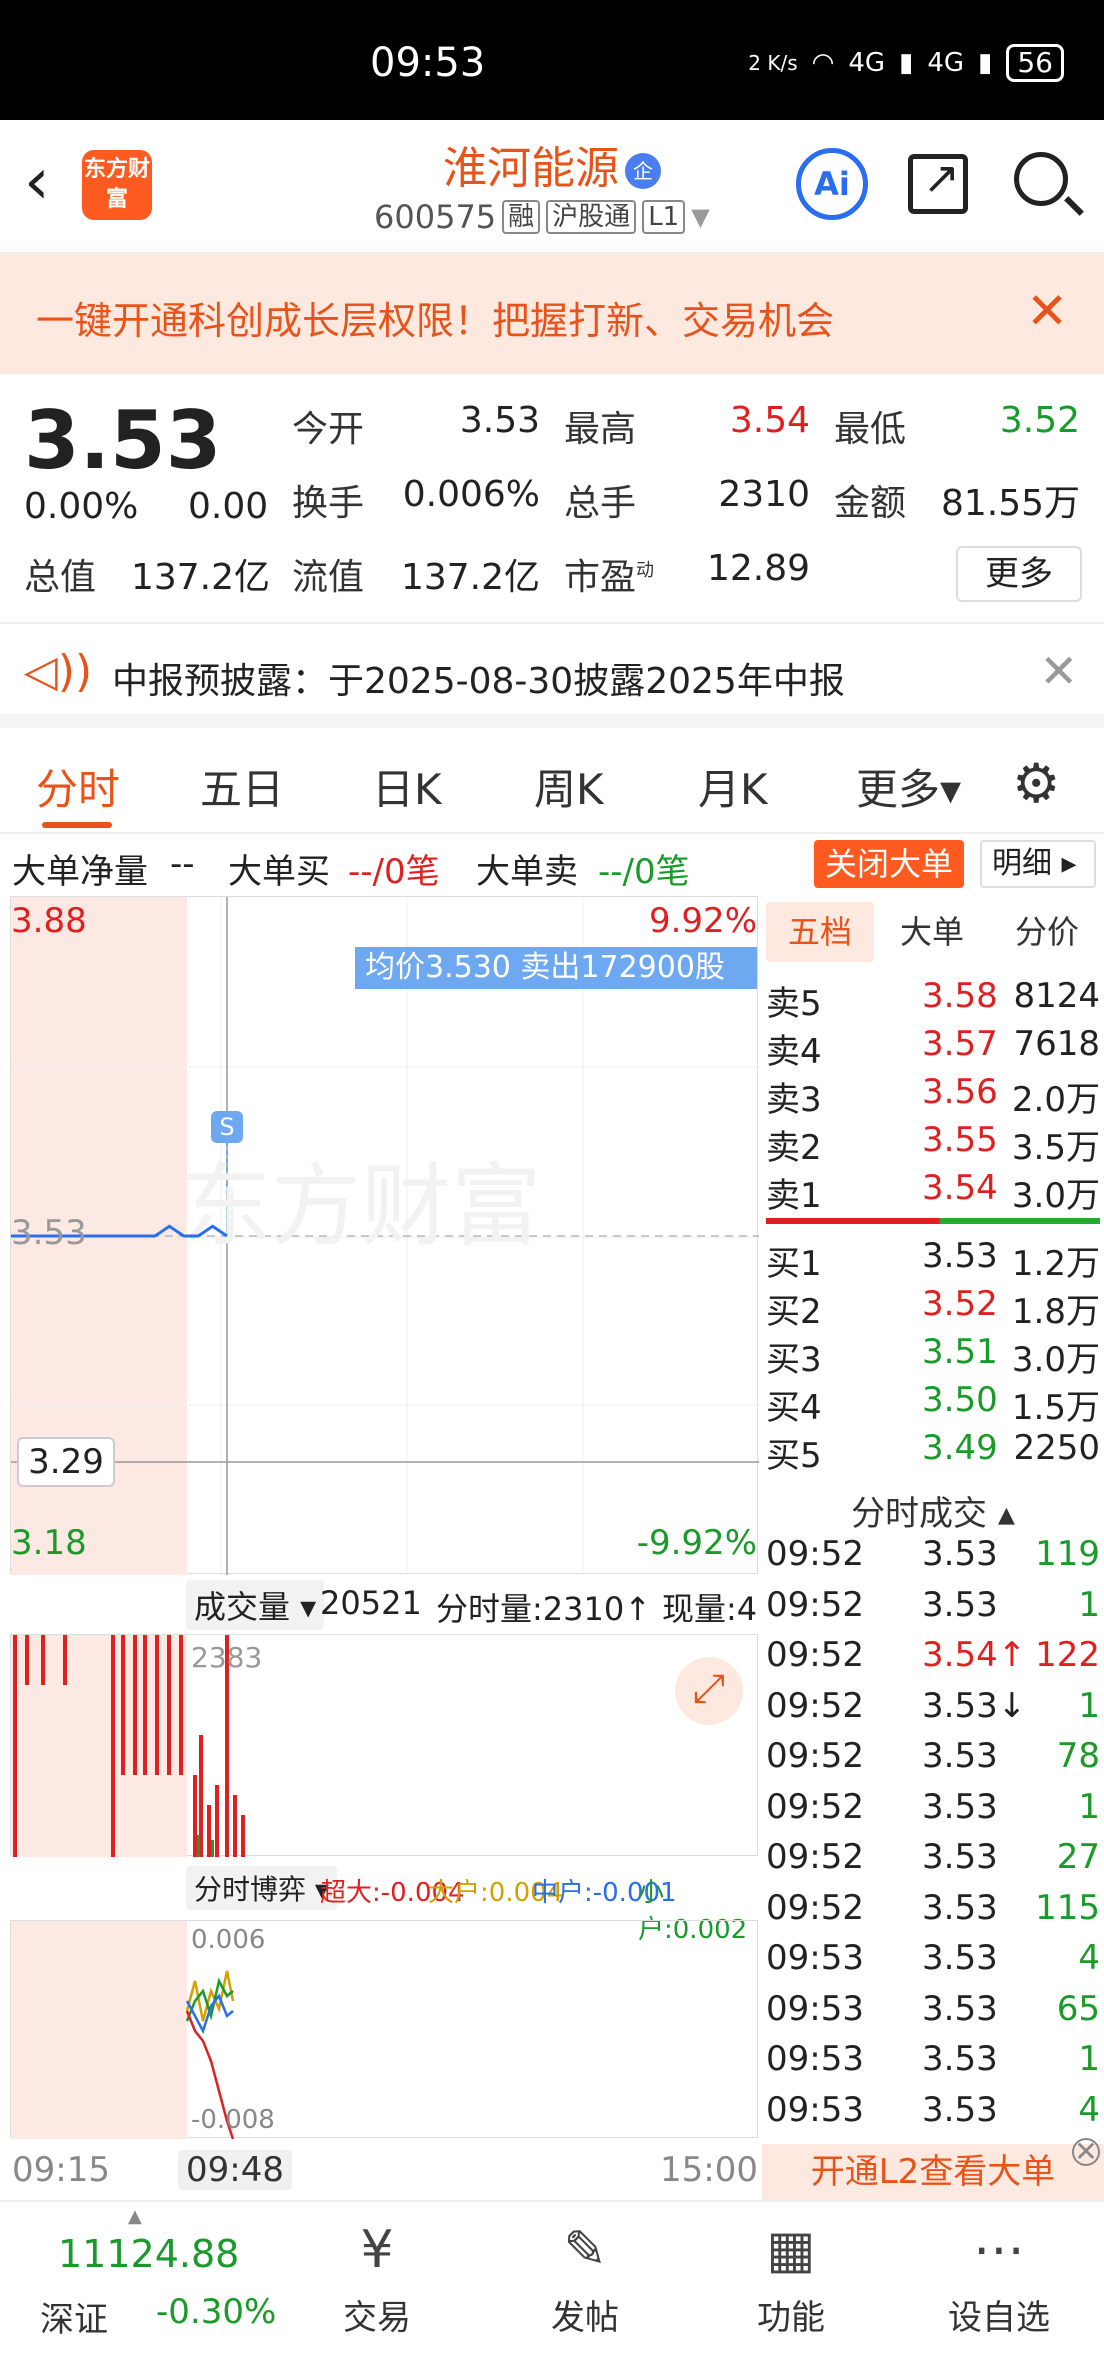 This screenshot has height=2376, width=1104. I want to click on nav-functions: ▦ 功能, so click(791, 2274).